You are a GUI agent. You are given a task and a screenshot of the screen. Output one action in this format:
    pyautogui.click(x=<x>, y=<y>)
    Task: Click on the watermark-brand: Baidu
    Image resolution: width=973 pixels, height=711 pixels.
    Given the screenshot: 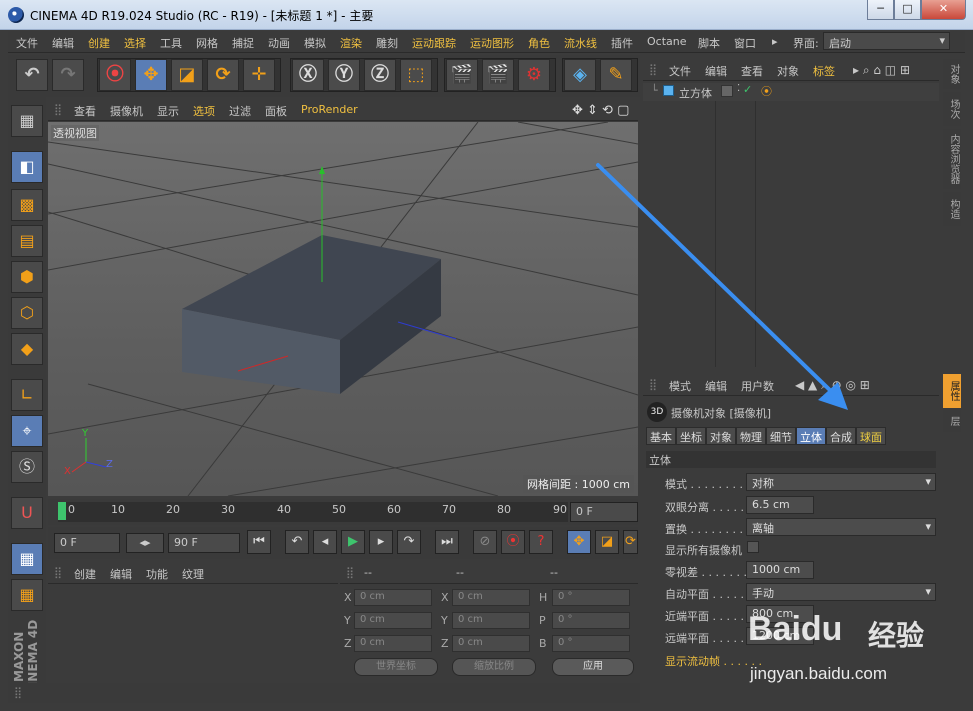 What is the action you would take?
    pyautogui.click(x=795, y=629)
    